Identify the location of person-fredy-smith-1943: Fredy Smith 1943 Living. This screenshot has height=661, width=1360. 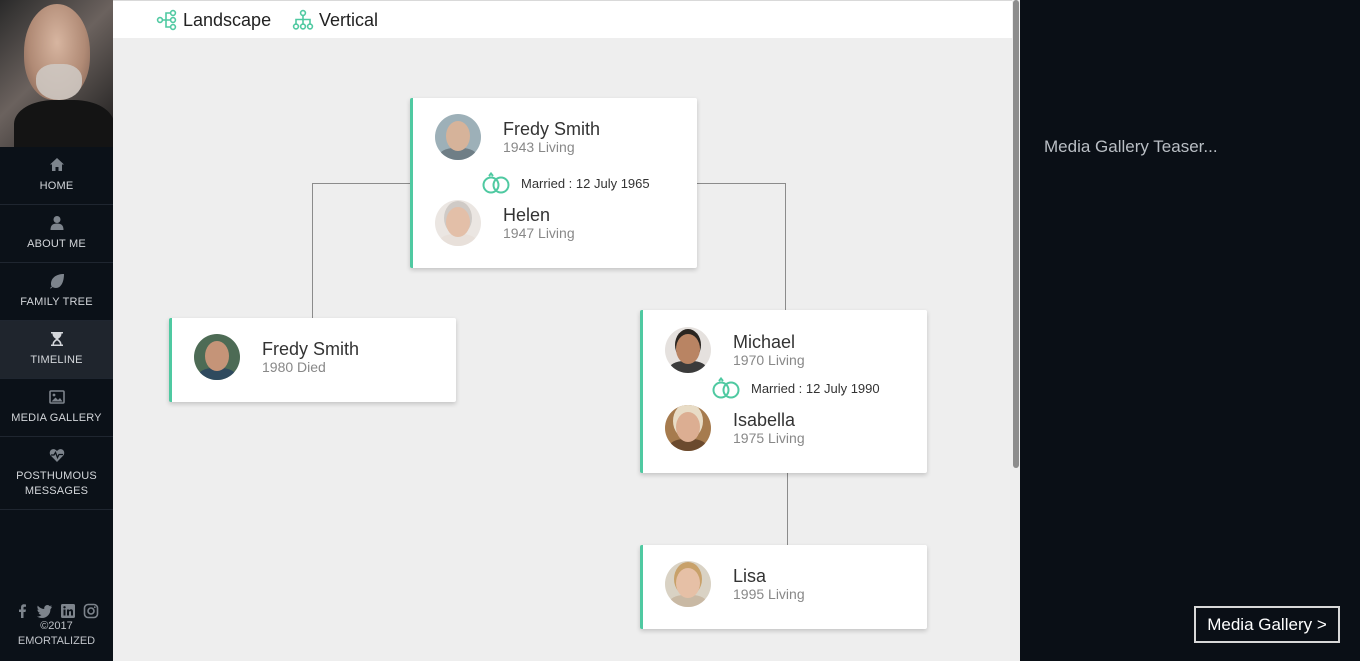
(517, 137).